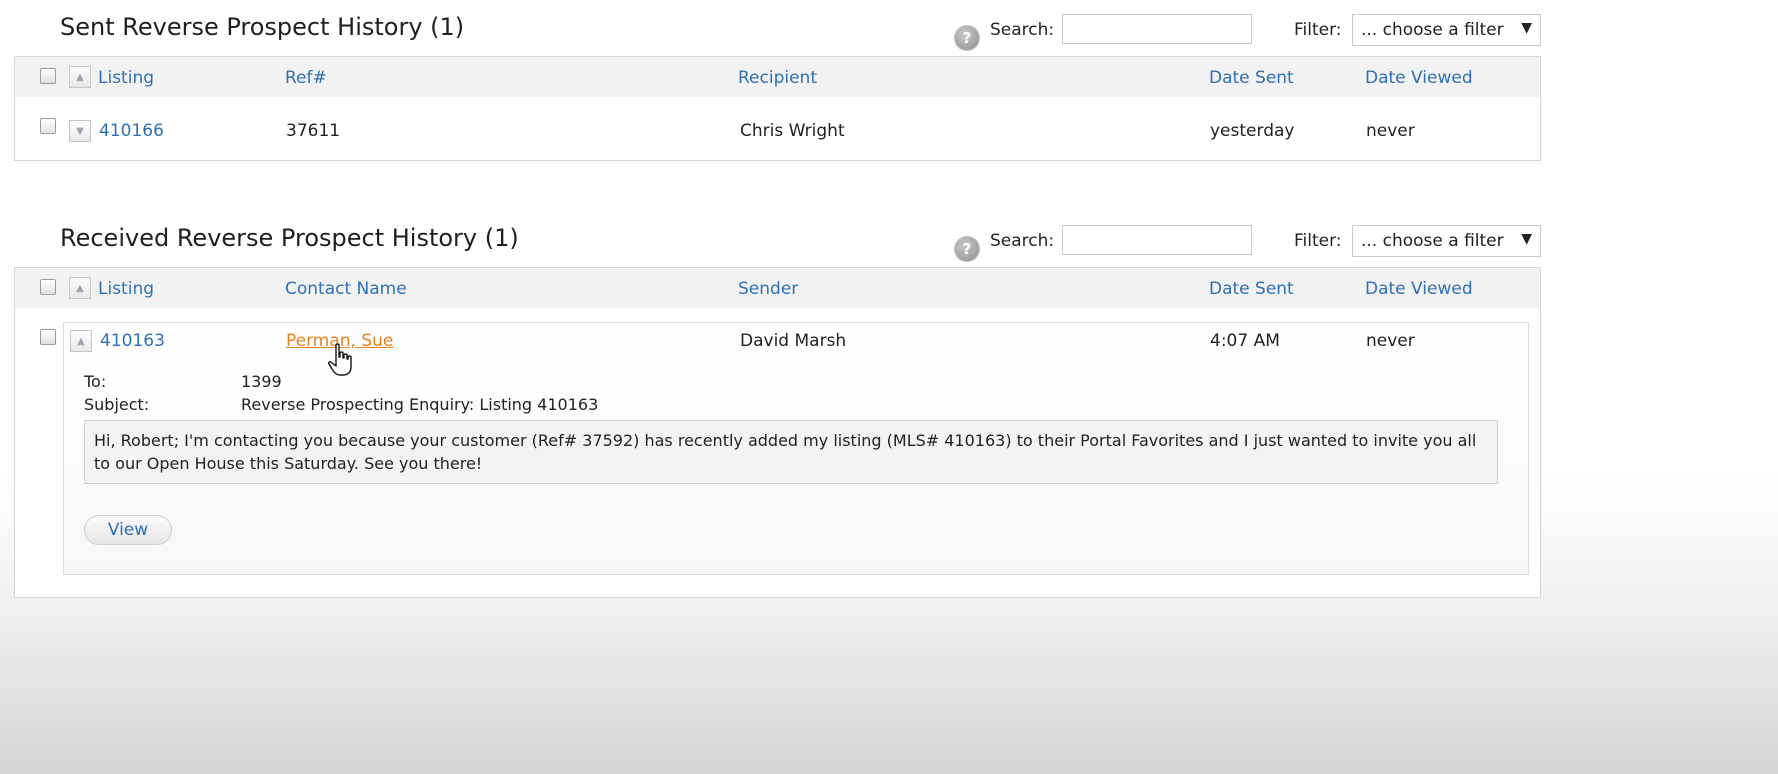 The image size is (1778, 774). What do you see at coordinates (261, 381) in the screenshot?
I see `to-value: 1399` at bounding box center [261, 381].